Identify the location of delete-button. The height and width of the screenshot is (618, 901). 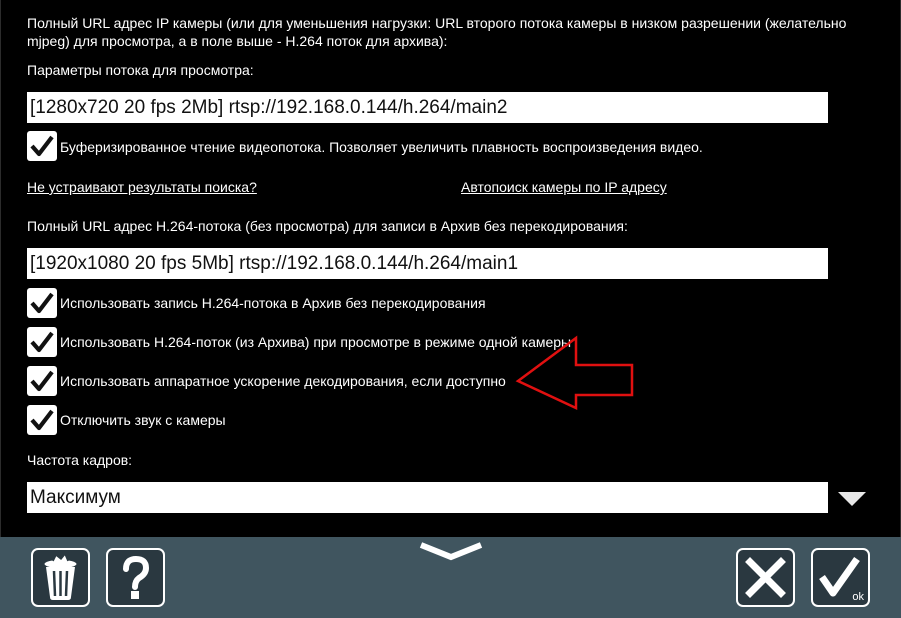
(60, 577).